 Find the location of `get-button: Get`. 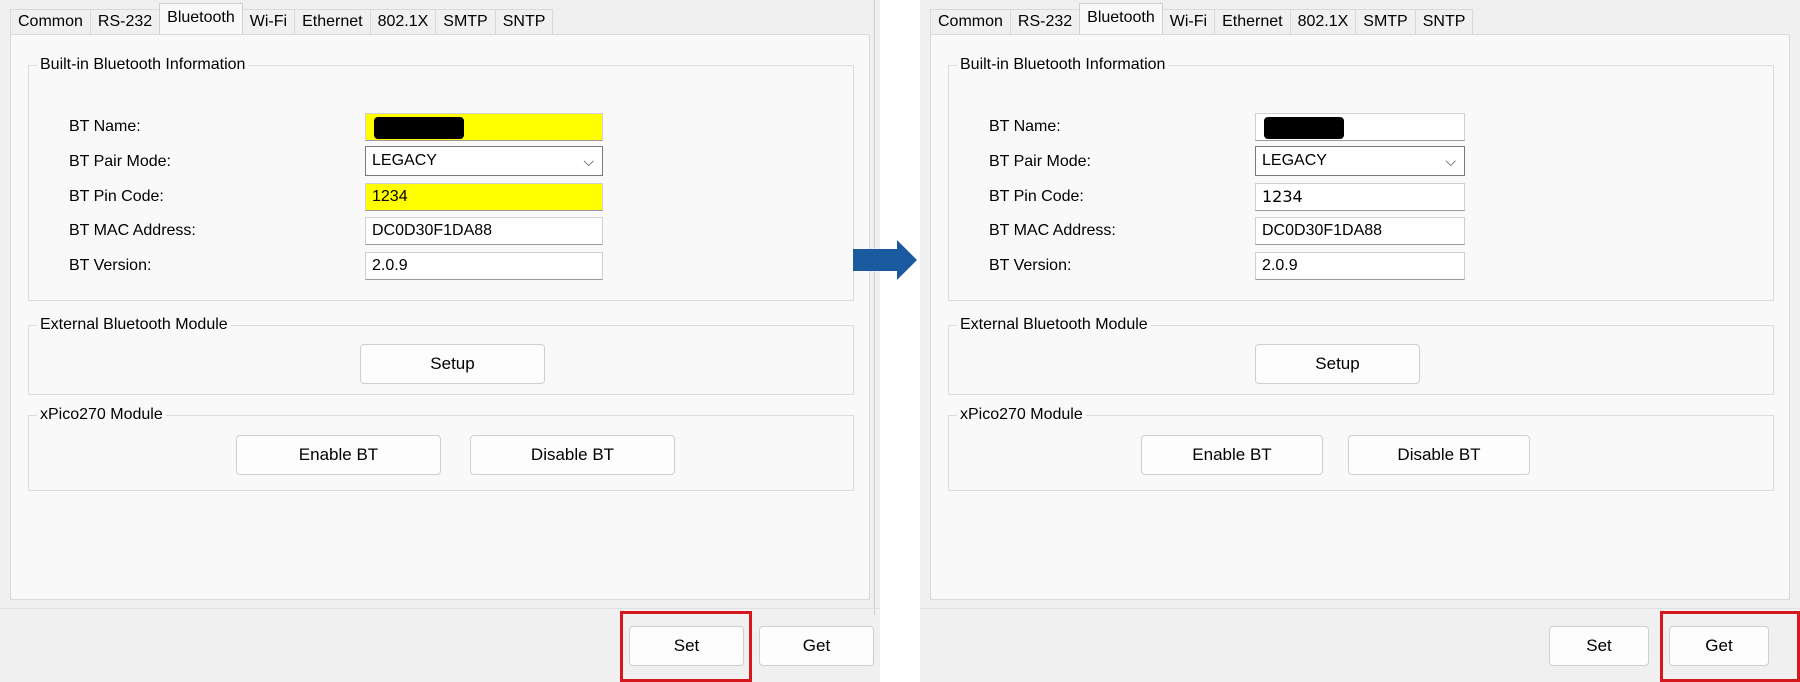

get-button: Get is located at coordinates (816, 646).